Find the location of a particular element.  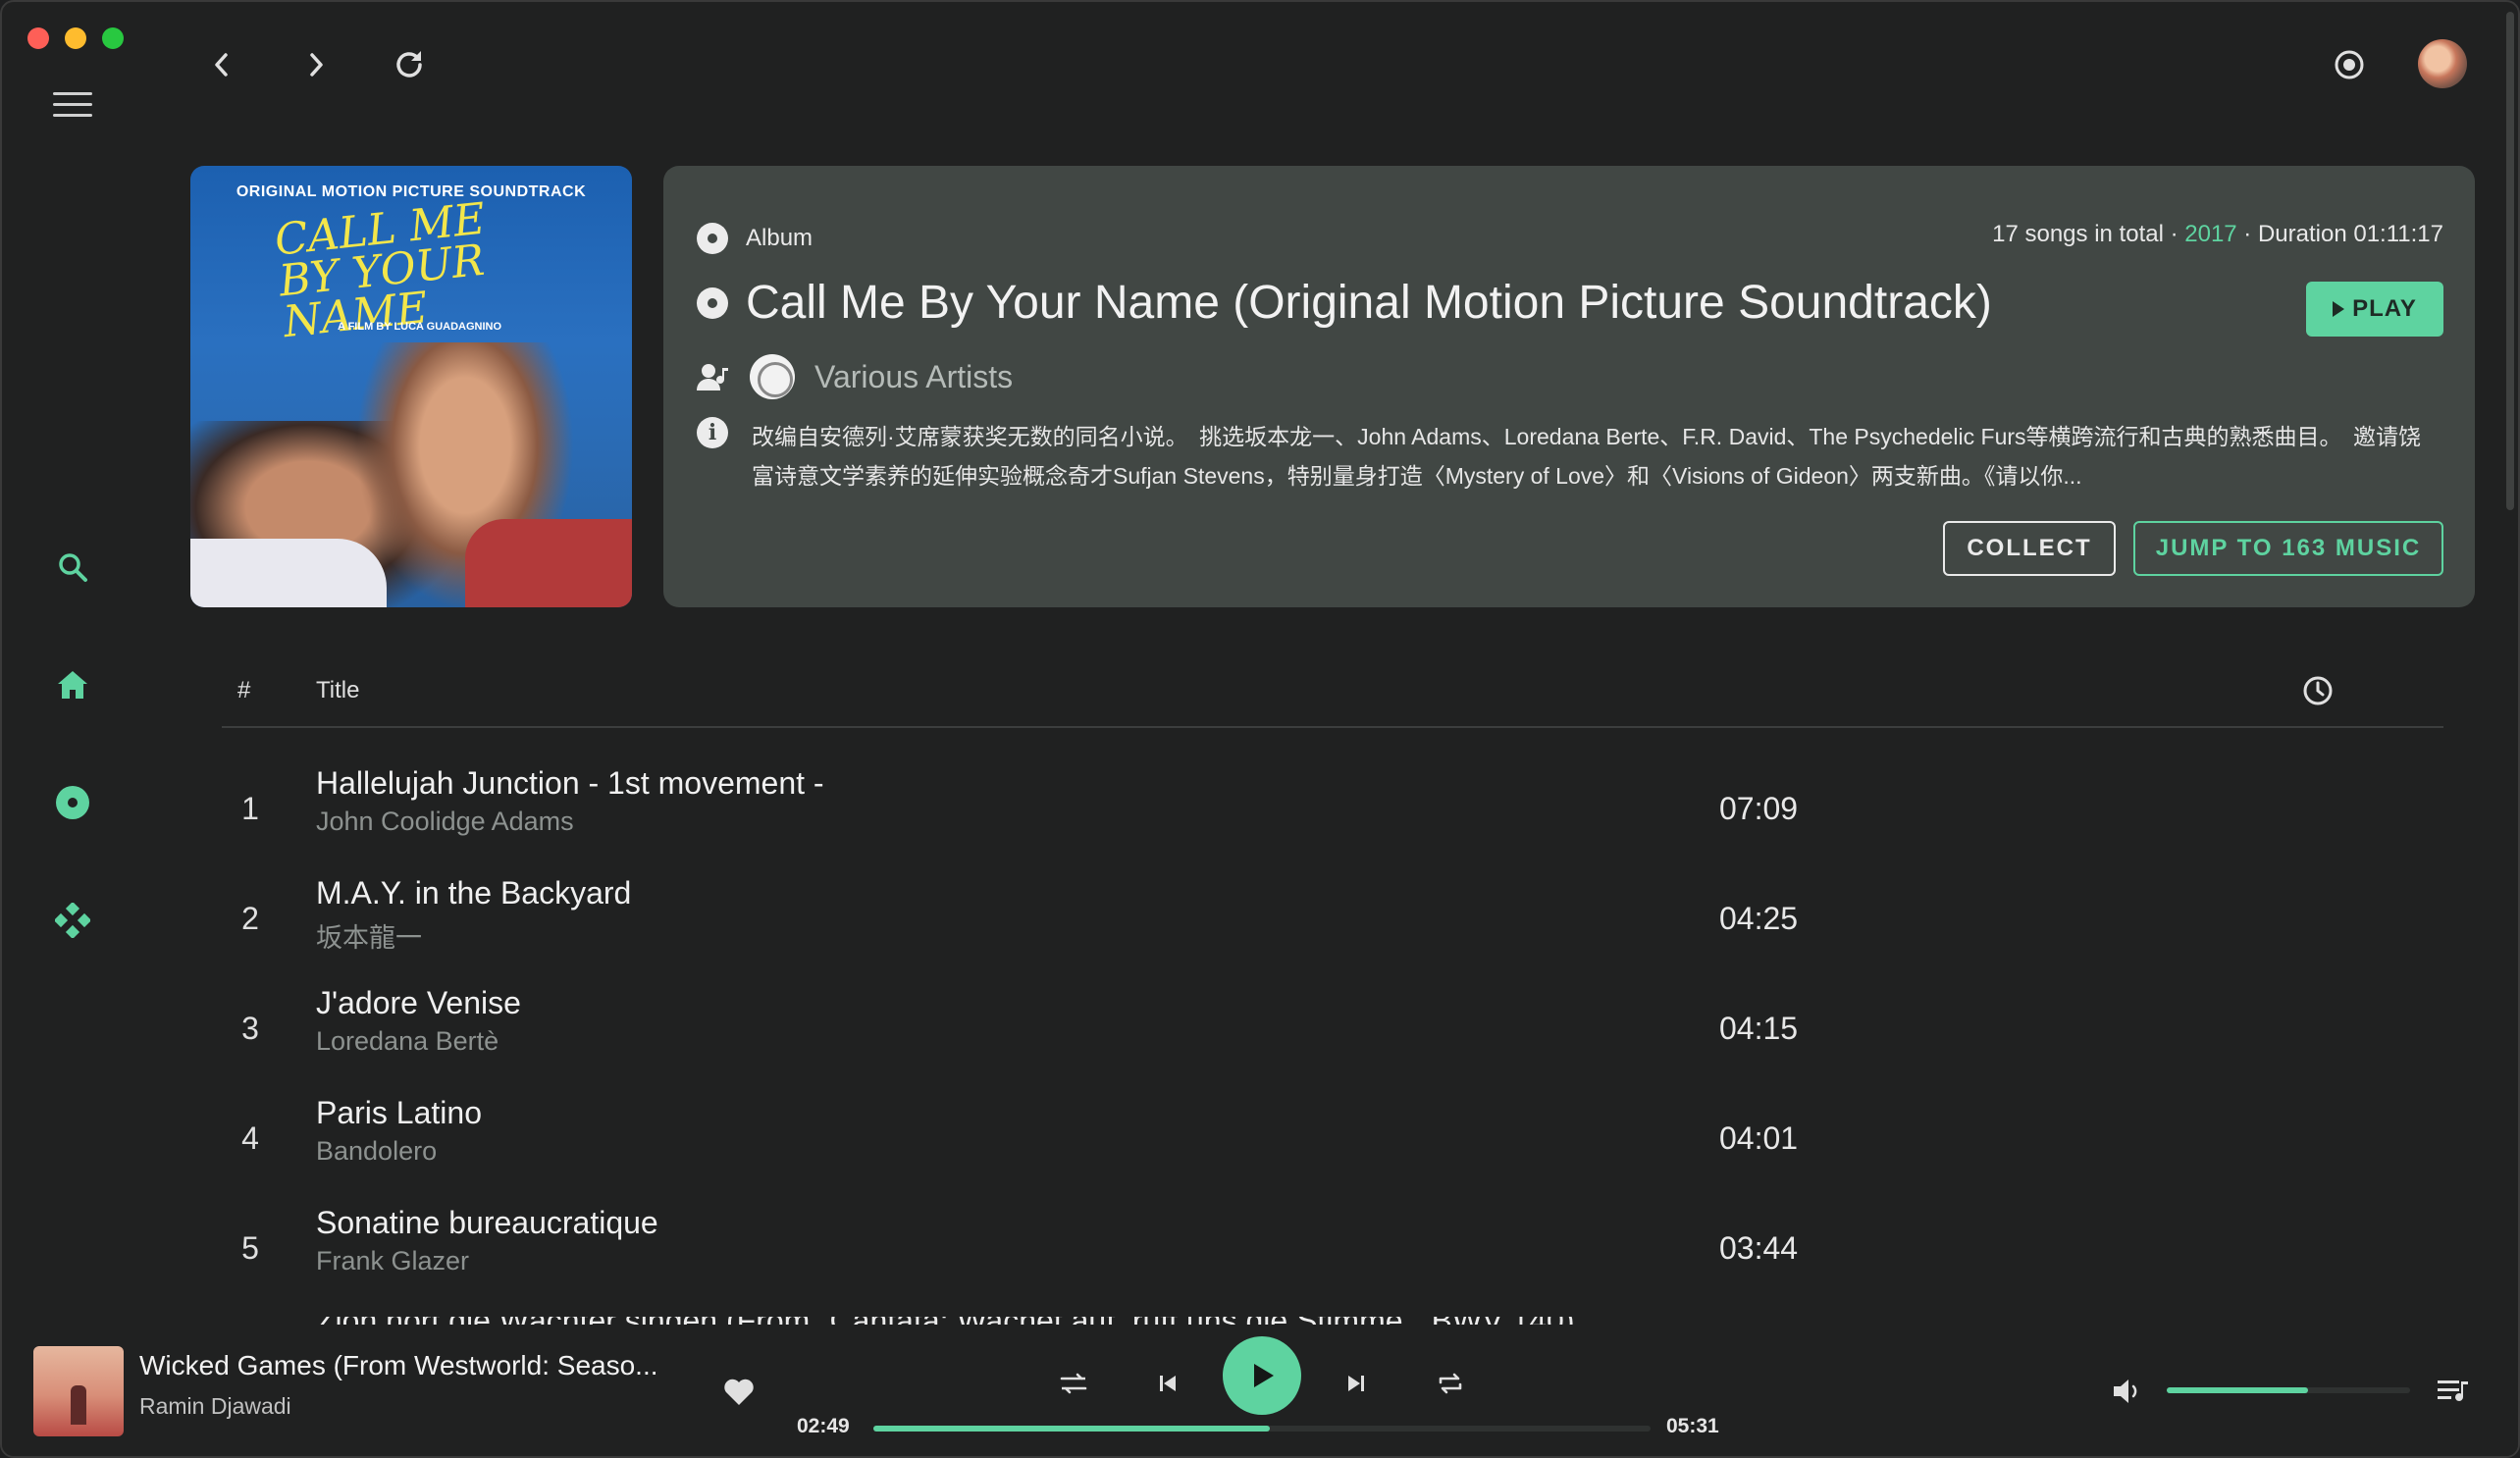

track-artist: Bandolero is located at coordinates (376, 1151).